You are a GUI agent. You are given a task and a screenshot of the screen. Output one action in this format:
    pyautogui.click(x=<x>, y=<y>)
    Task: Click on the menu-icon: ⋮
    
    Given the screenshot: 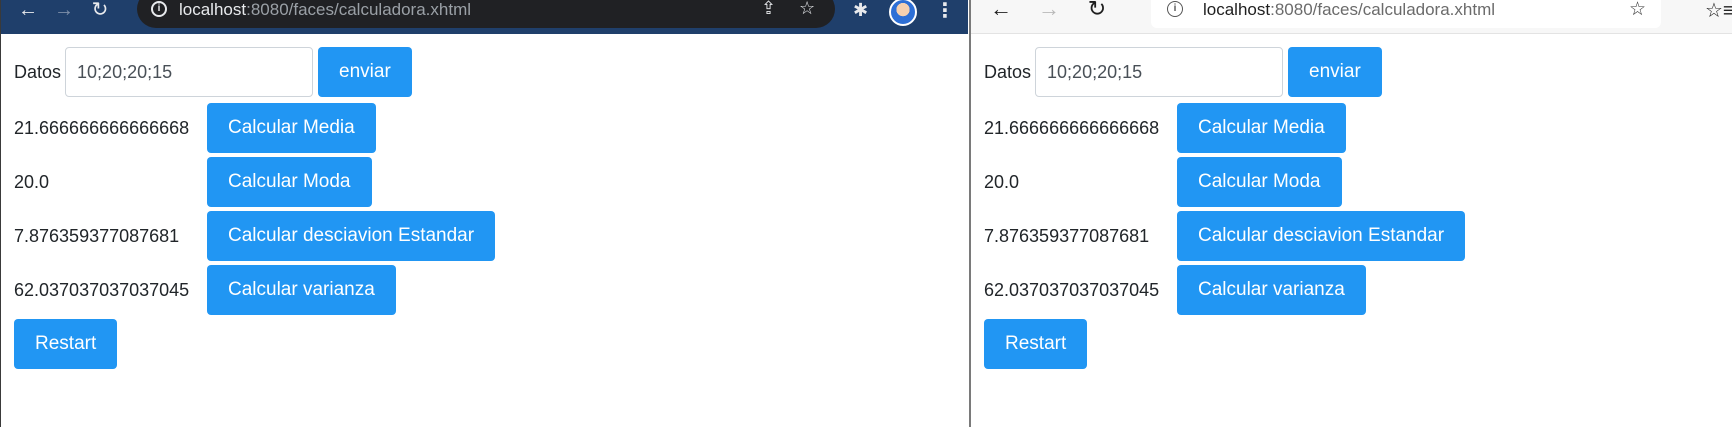 What is the action you would take?
    pyautogui.click(x=945, y=11)
    